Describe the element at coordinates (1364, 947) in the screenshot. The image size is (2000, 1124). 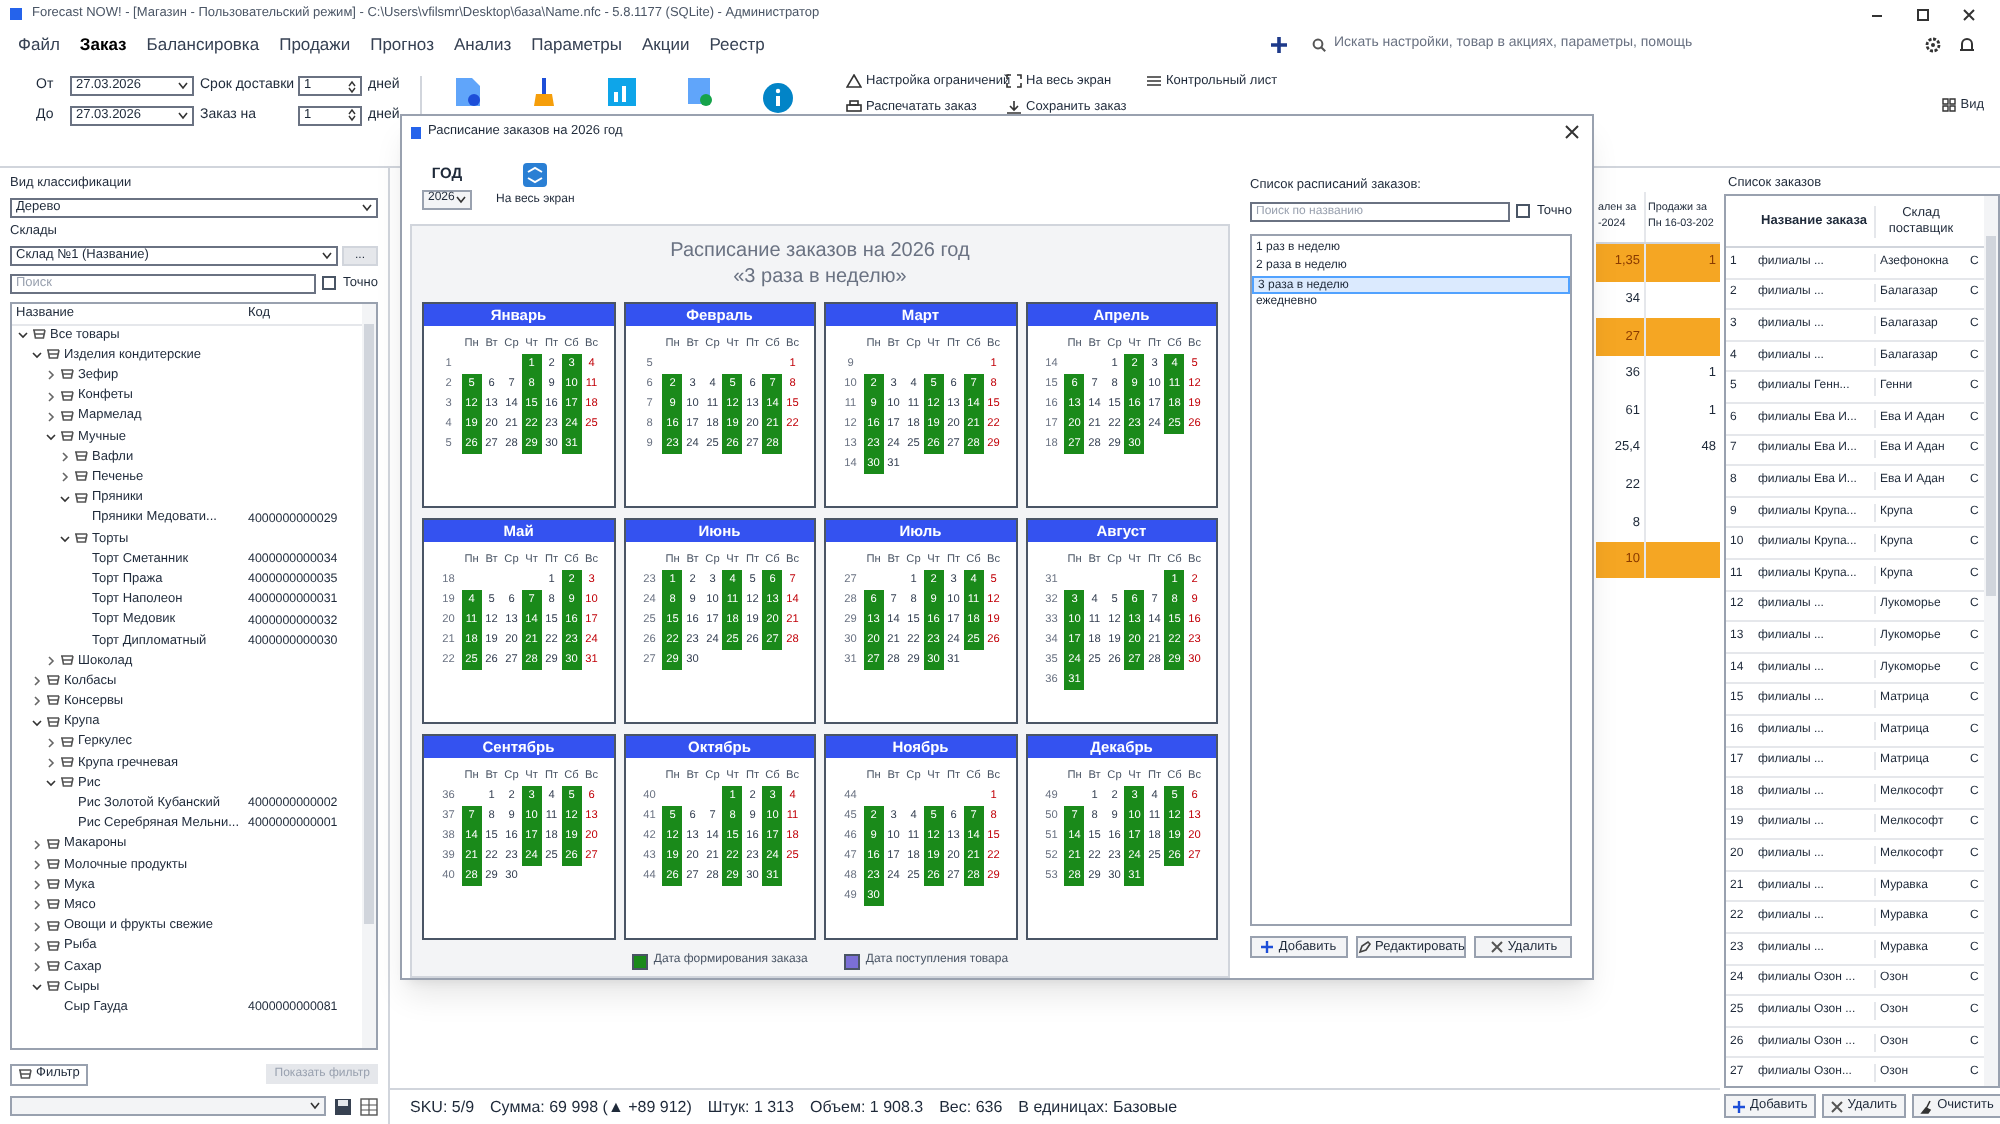
I see `pencil-icon` at that location.